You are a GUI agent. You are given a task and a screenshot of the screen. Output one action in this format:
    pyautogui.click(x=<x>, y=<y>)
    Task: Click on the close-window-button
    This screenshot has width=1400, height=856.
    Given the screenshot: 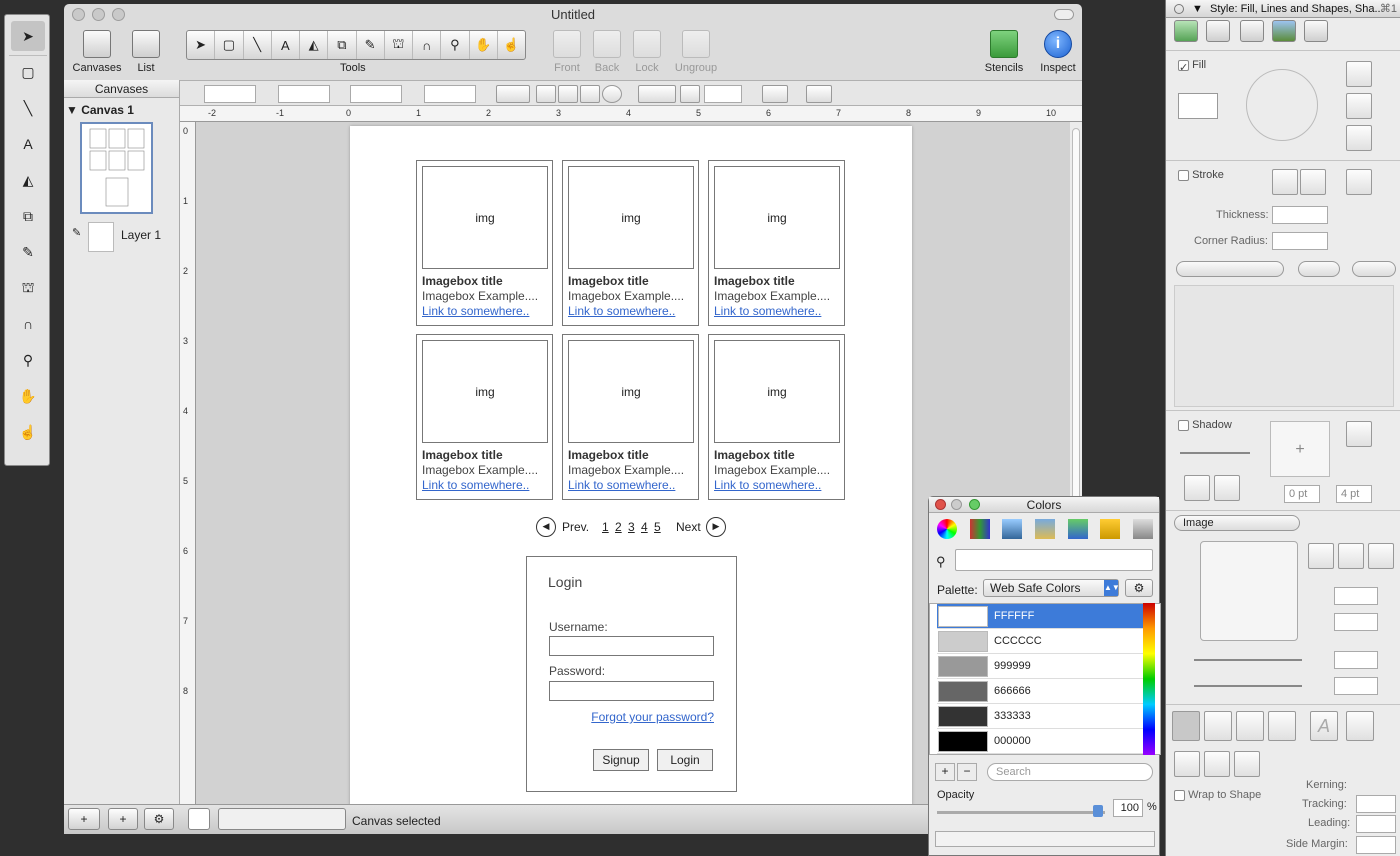 What is the action you would take?
    pyautogui.click(x=78, y=14)
    